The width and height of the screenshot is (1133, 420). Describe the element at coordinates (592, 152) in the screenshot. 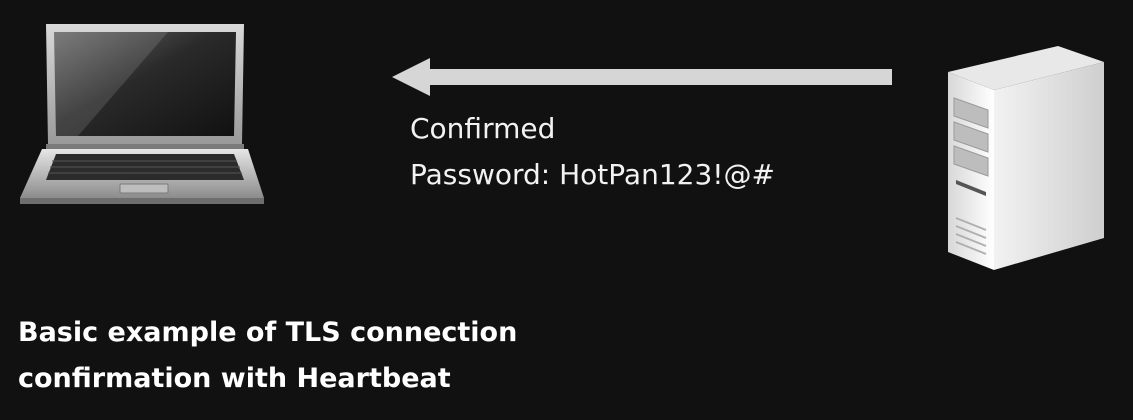

I see `response-text: Confirmed Password: HotPan123!@#` at that location.